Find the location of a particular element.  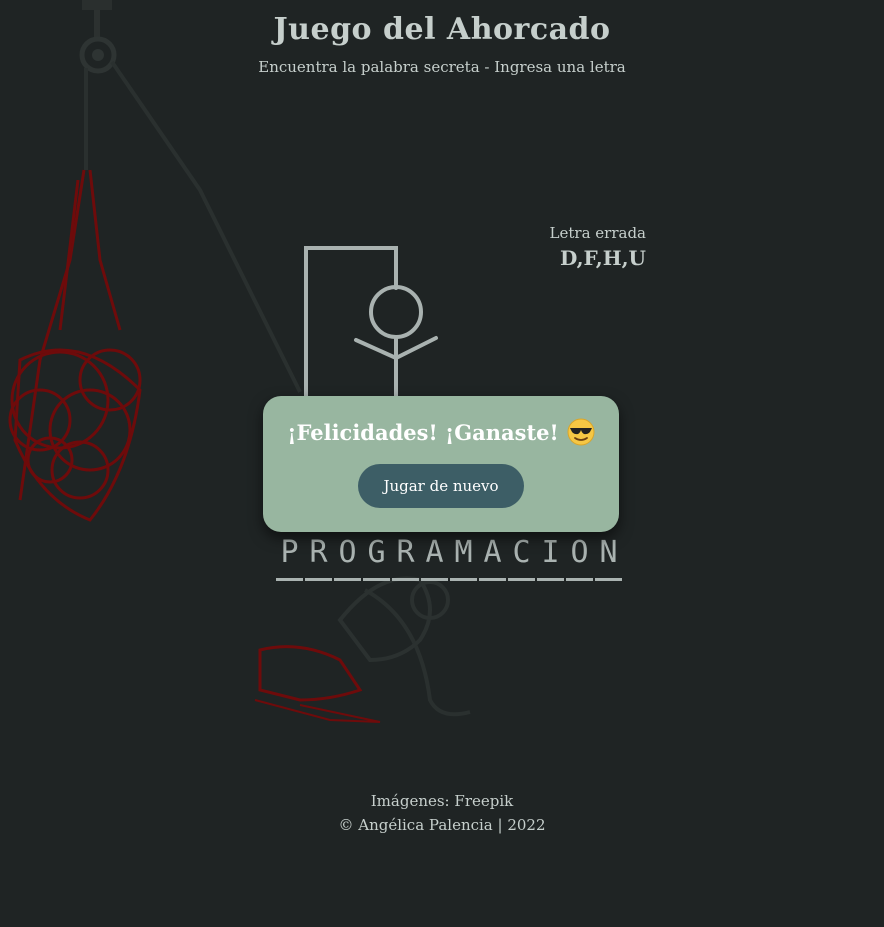

page-title: Juego del Ahorcado is located at coordinates (442, 29).